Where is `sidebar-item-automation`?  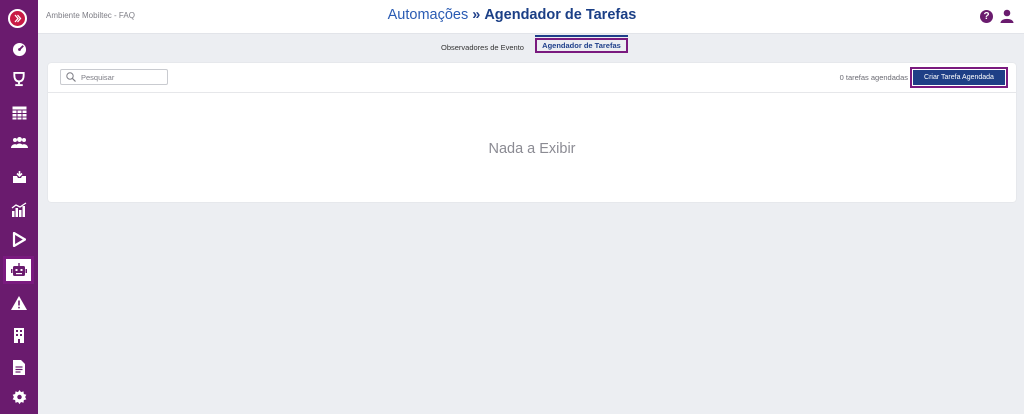
sidebar-item-automation is located at coordinates (18, 270).